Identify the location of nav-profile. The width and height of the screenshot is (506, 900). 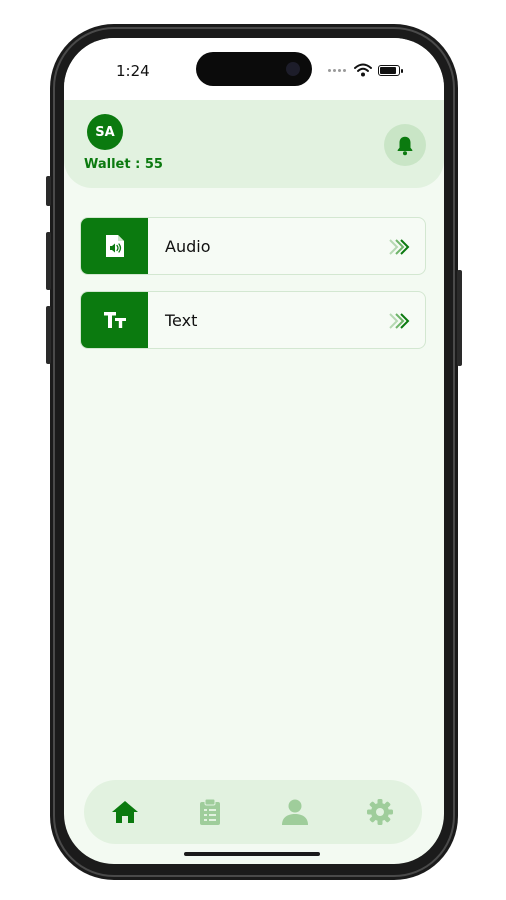
(295, 812).